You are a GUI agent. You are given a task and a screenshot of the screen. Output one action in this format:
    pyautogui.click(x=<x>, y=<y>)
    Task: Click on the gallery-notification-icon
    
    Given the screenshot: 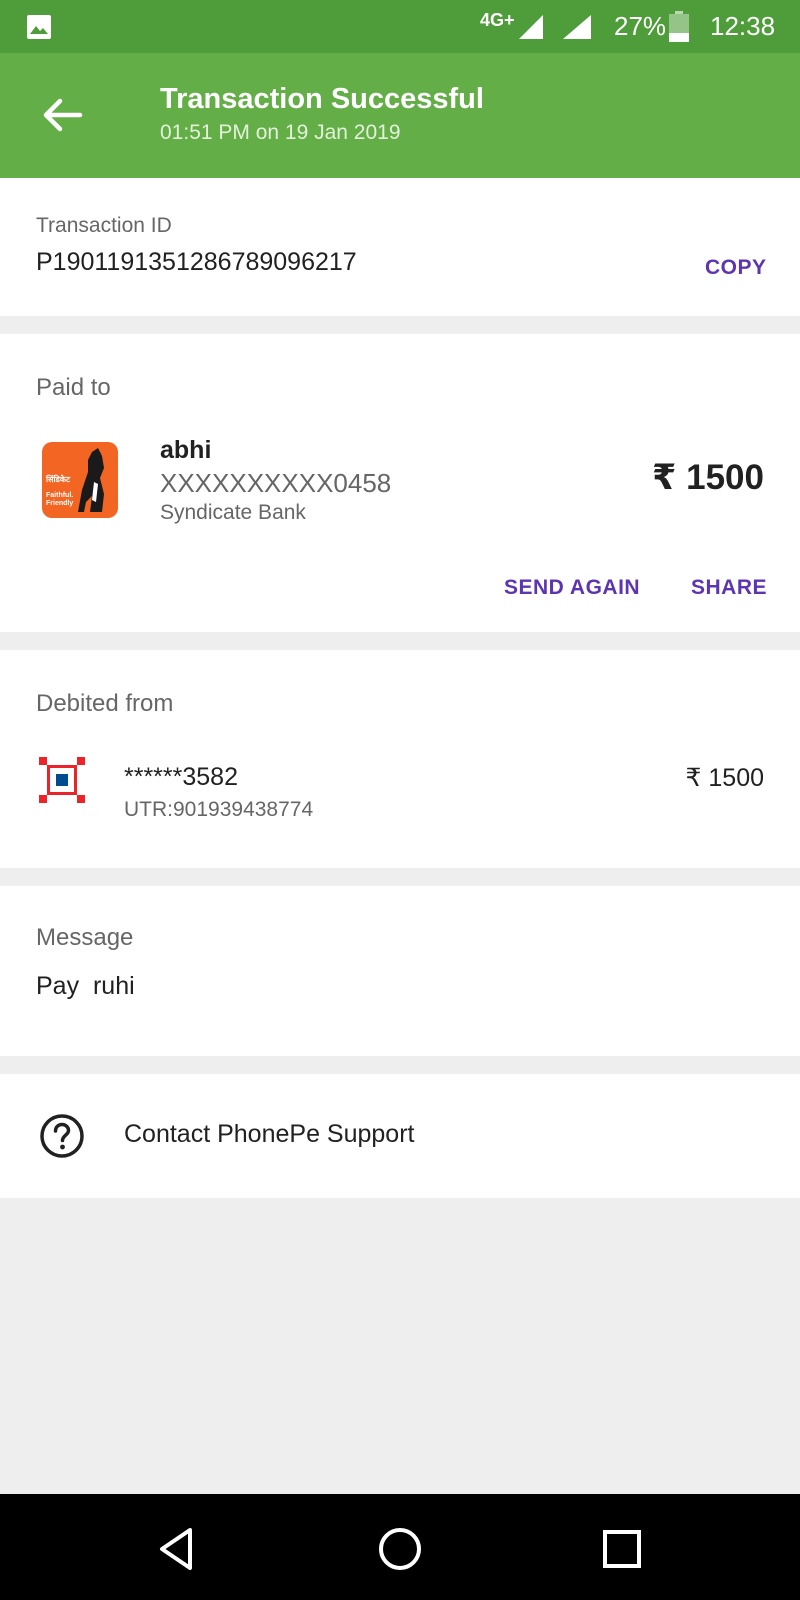 What is the action you would take?
    pyautogui.click(x=39, y=27)
    